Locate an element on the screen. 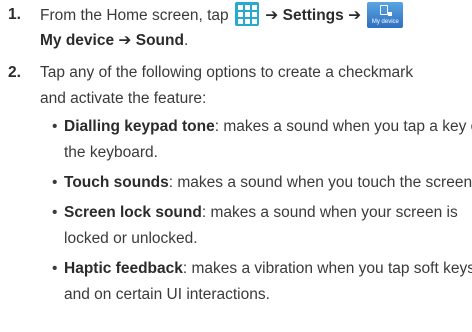 The image size is (472, 332). bullet-term: Touch sounds is located at coordinates (116, 182).